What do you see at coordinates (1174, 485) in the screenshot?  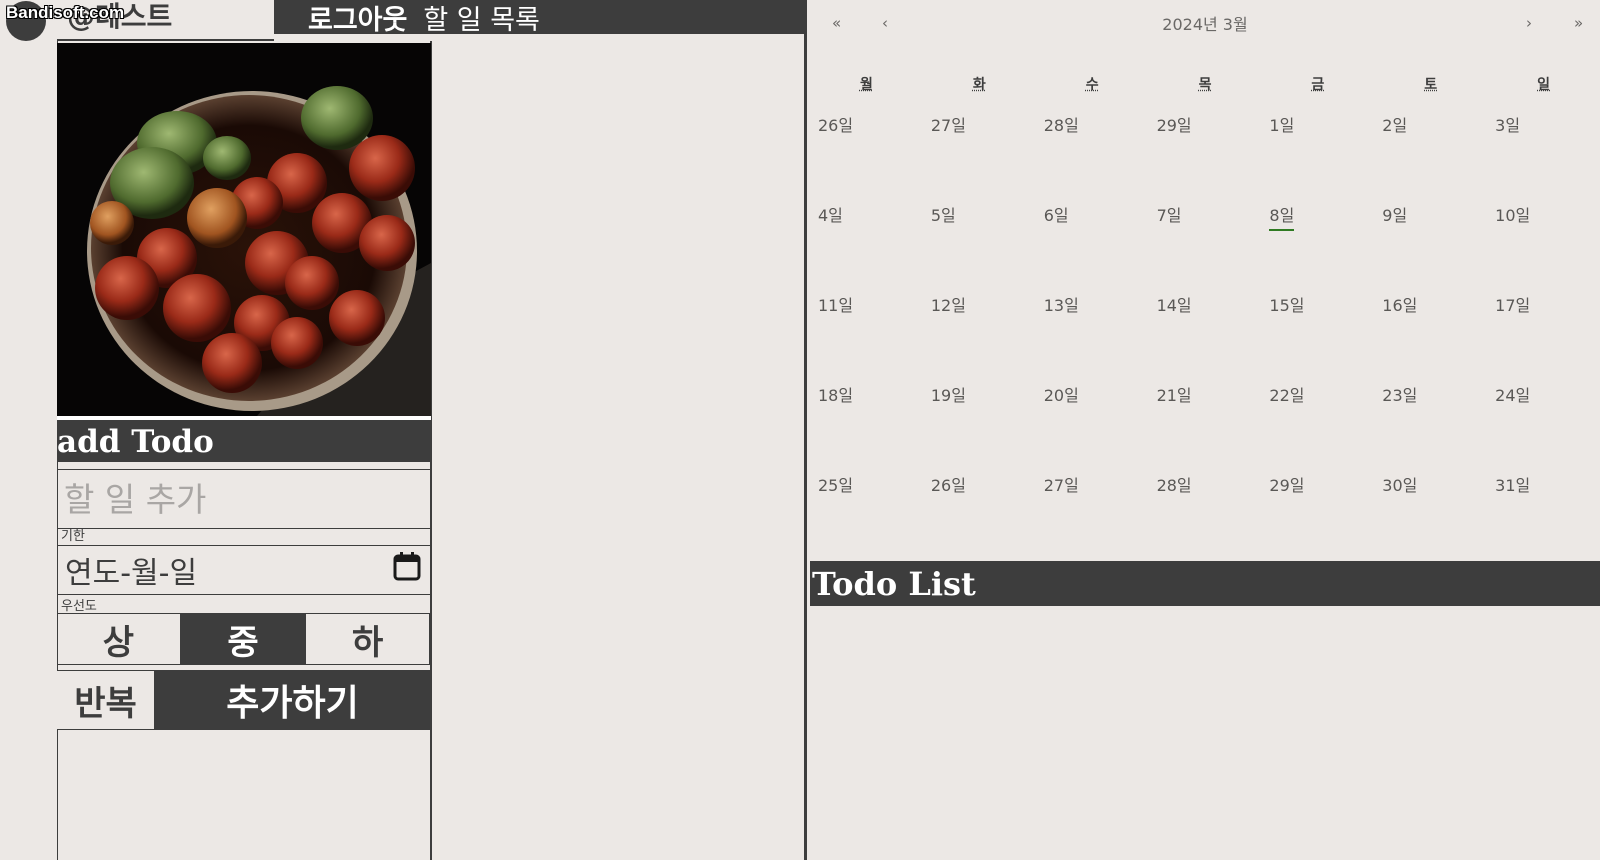 I see `calendar-day-label: 28일` at bounding box center [1174, 485].